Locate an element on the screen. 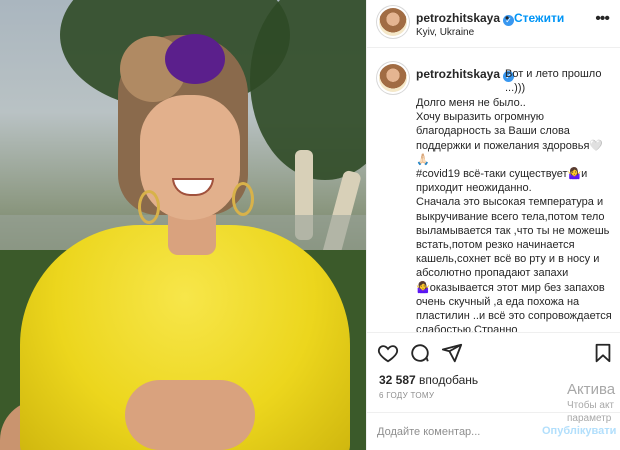 The height and width of the screenshot is (450, 620). username-link: petrozhitskaya ✓ is located at coordinates (465, 18).